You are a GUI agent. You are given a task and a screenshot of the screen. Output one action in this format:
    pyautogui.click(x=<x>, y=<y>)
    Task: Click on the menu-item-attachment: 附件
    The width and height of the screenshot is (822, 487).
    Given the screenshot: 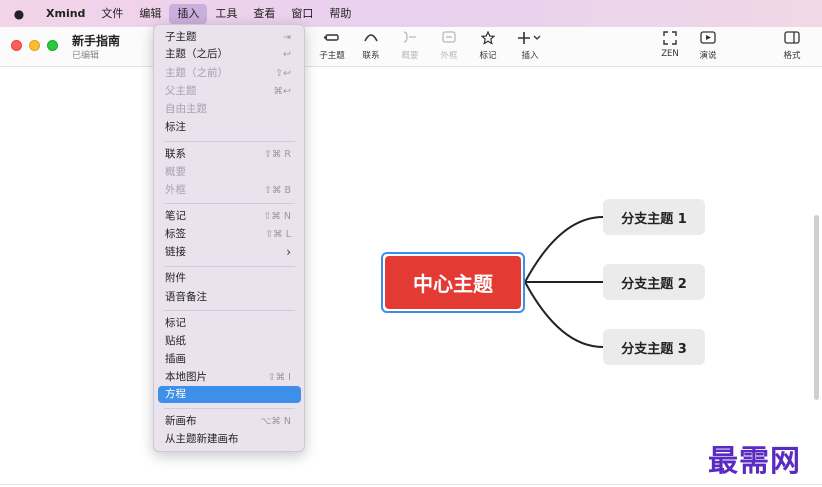 What is the action you would take?
    pyautogui.click(x=229, y=278)
    